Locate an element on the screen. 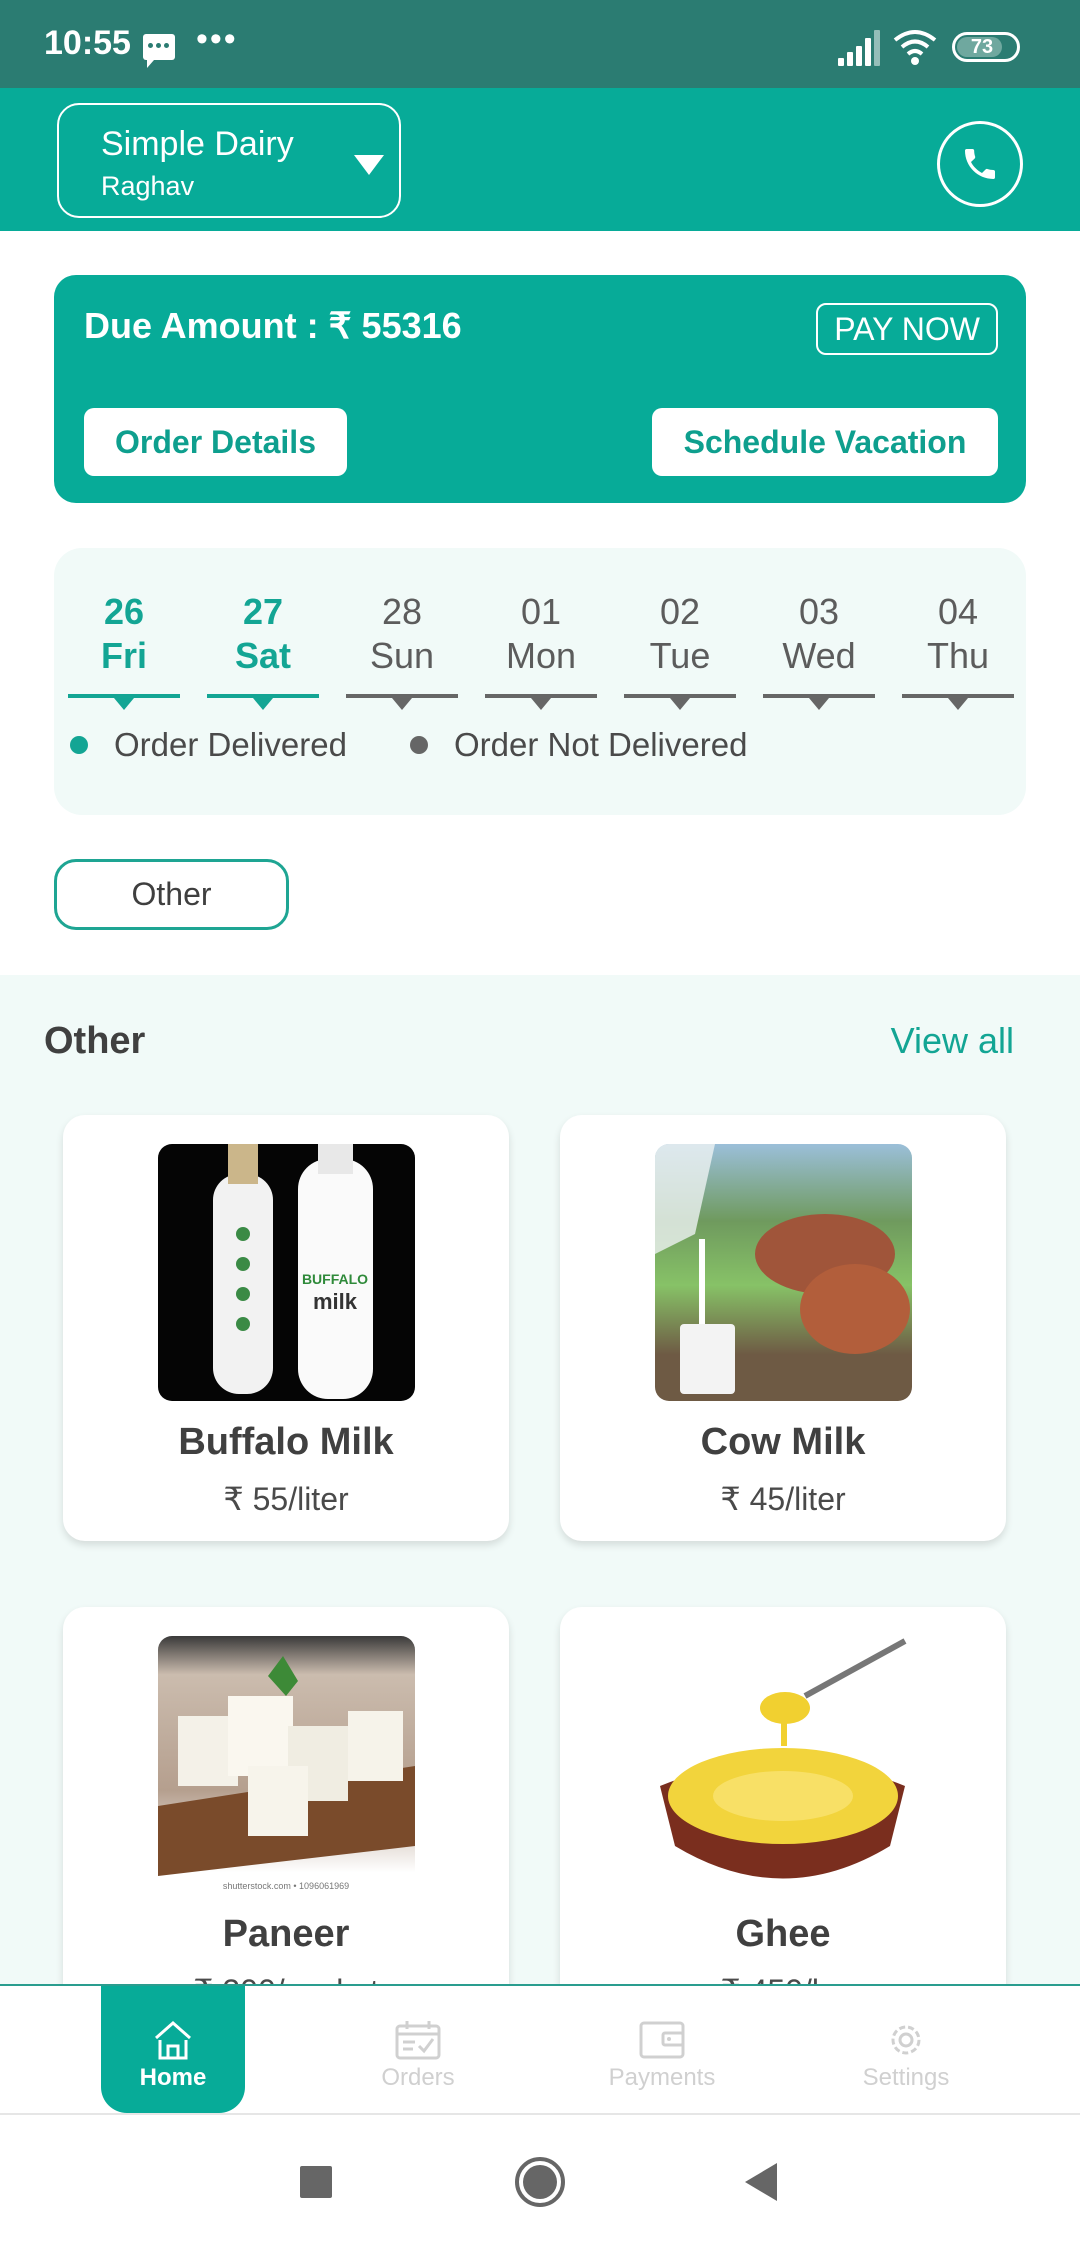  nav-settings: Settings is located at coordinates (906, 2049).